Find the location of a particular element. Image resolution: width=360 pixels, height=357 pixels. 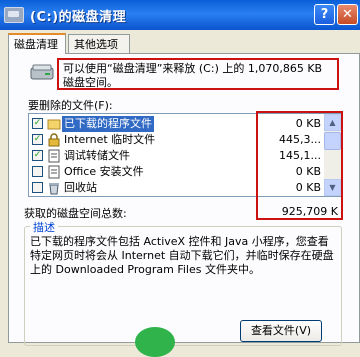

total-space-value: 925,709 K is located at coordinates (309, 211).